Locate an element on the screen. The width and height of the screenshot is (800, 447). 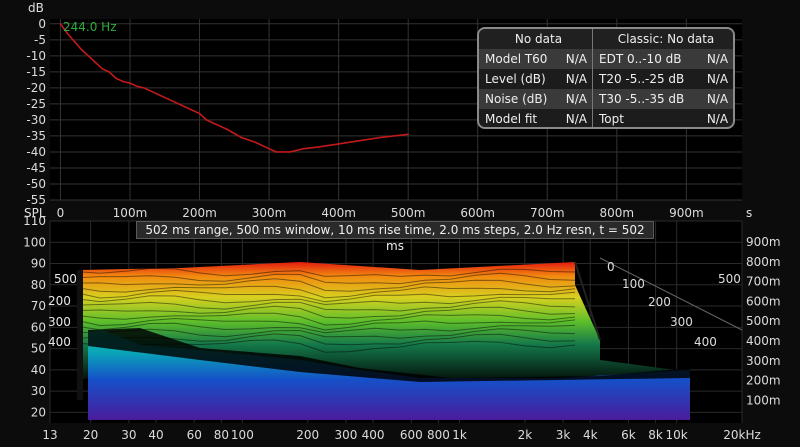
stats-right-header: Classic: No data is located at coordinates (662, 39).